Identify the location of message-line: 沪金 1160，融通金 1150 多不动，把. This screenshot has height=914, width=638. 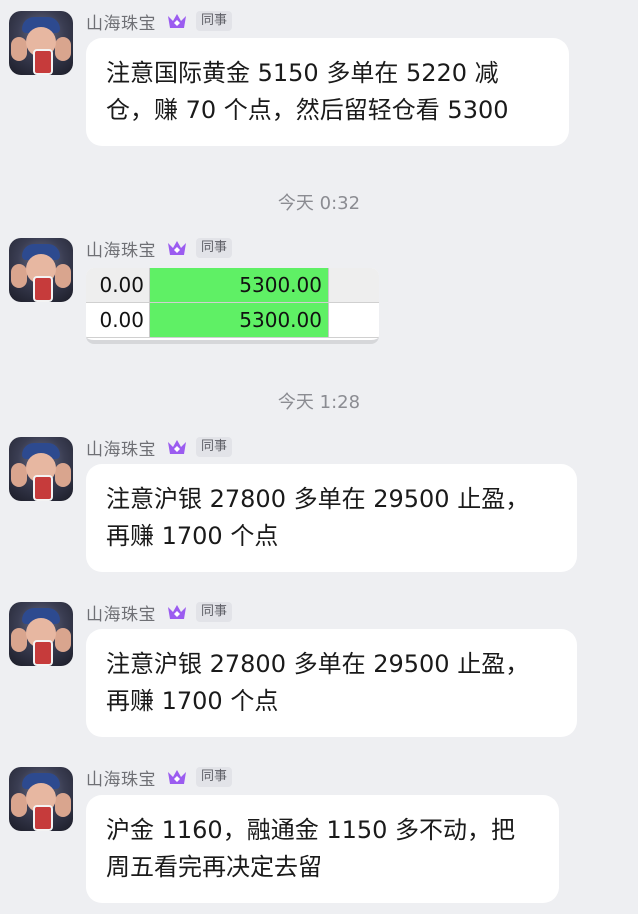
(311, 830).